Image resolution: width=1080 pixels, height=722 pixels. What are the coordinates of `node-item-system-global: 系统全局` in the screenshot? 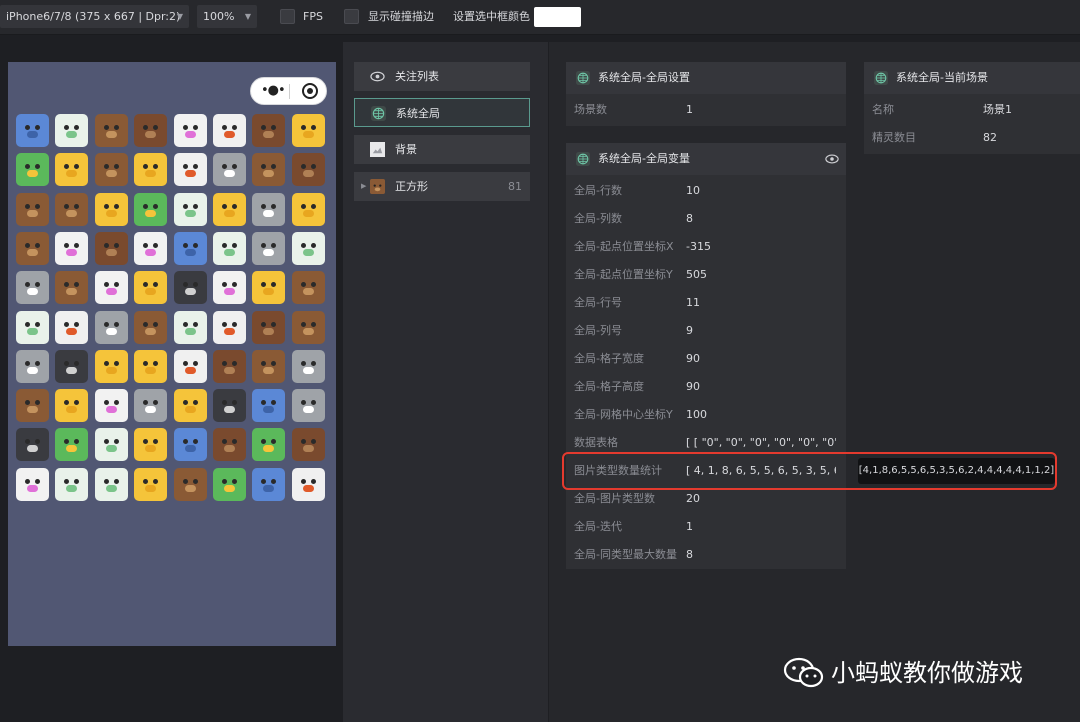 It's located at (442, 112).